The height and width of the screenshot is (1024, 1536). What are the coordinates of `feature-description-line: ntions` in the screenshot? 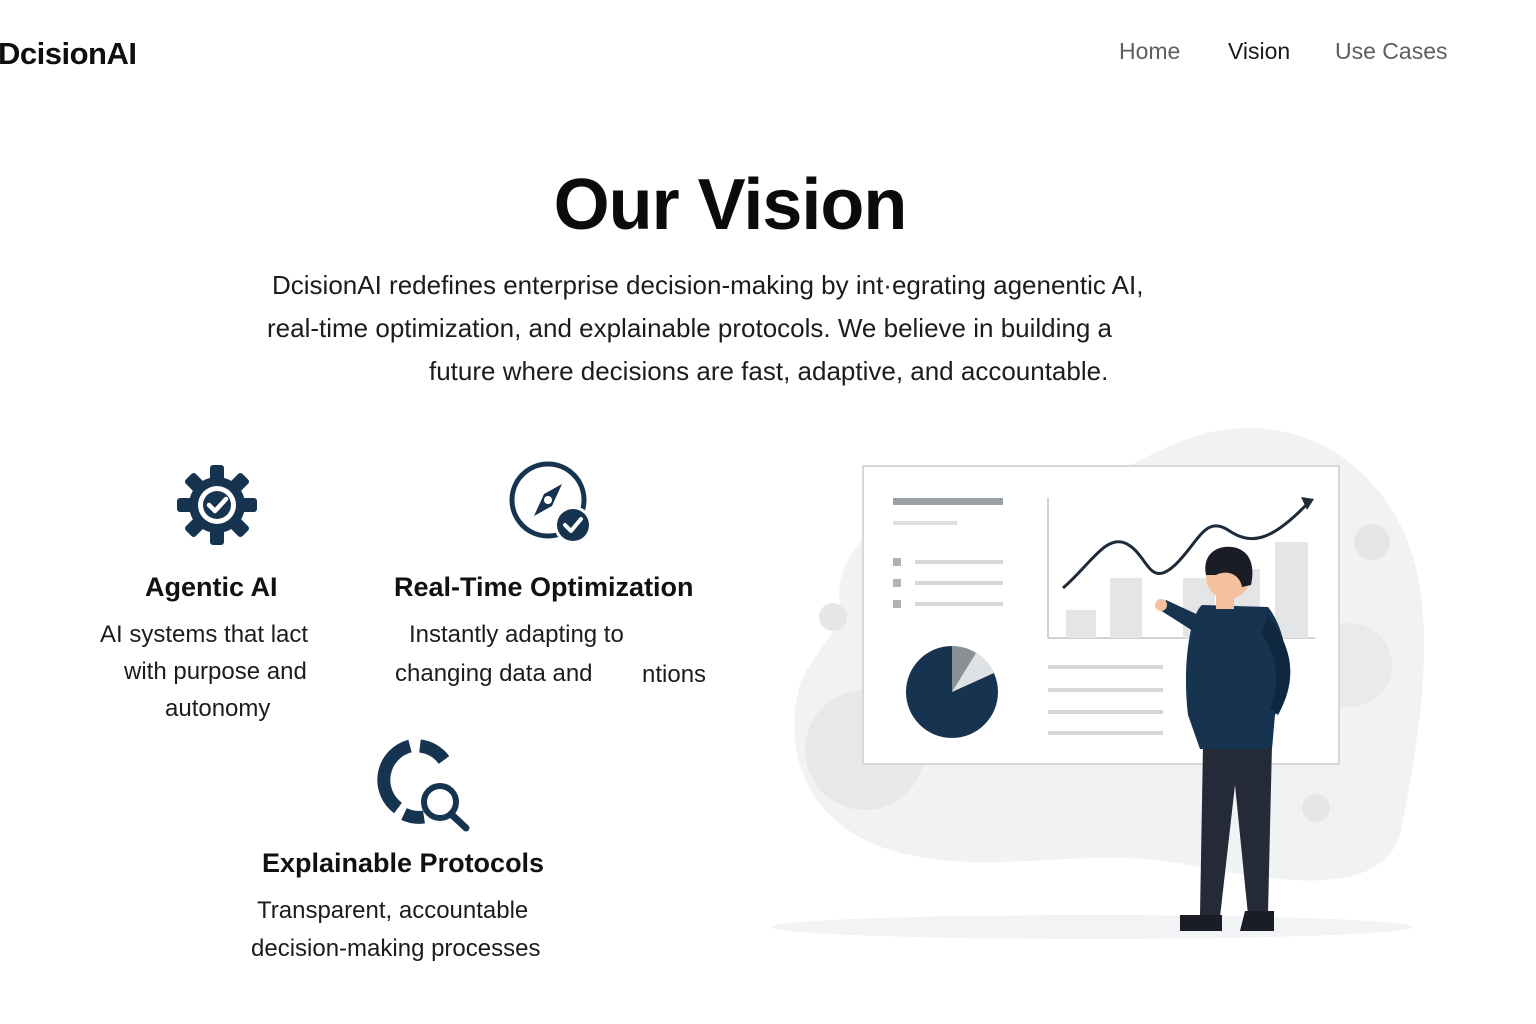 It's located at (674, 674).